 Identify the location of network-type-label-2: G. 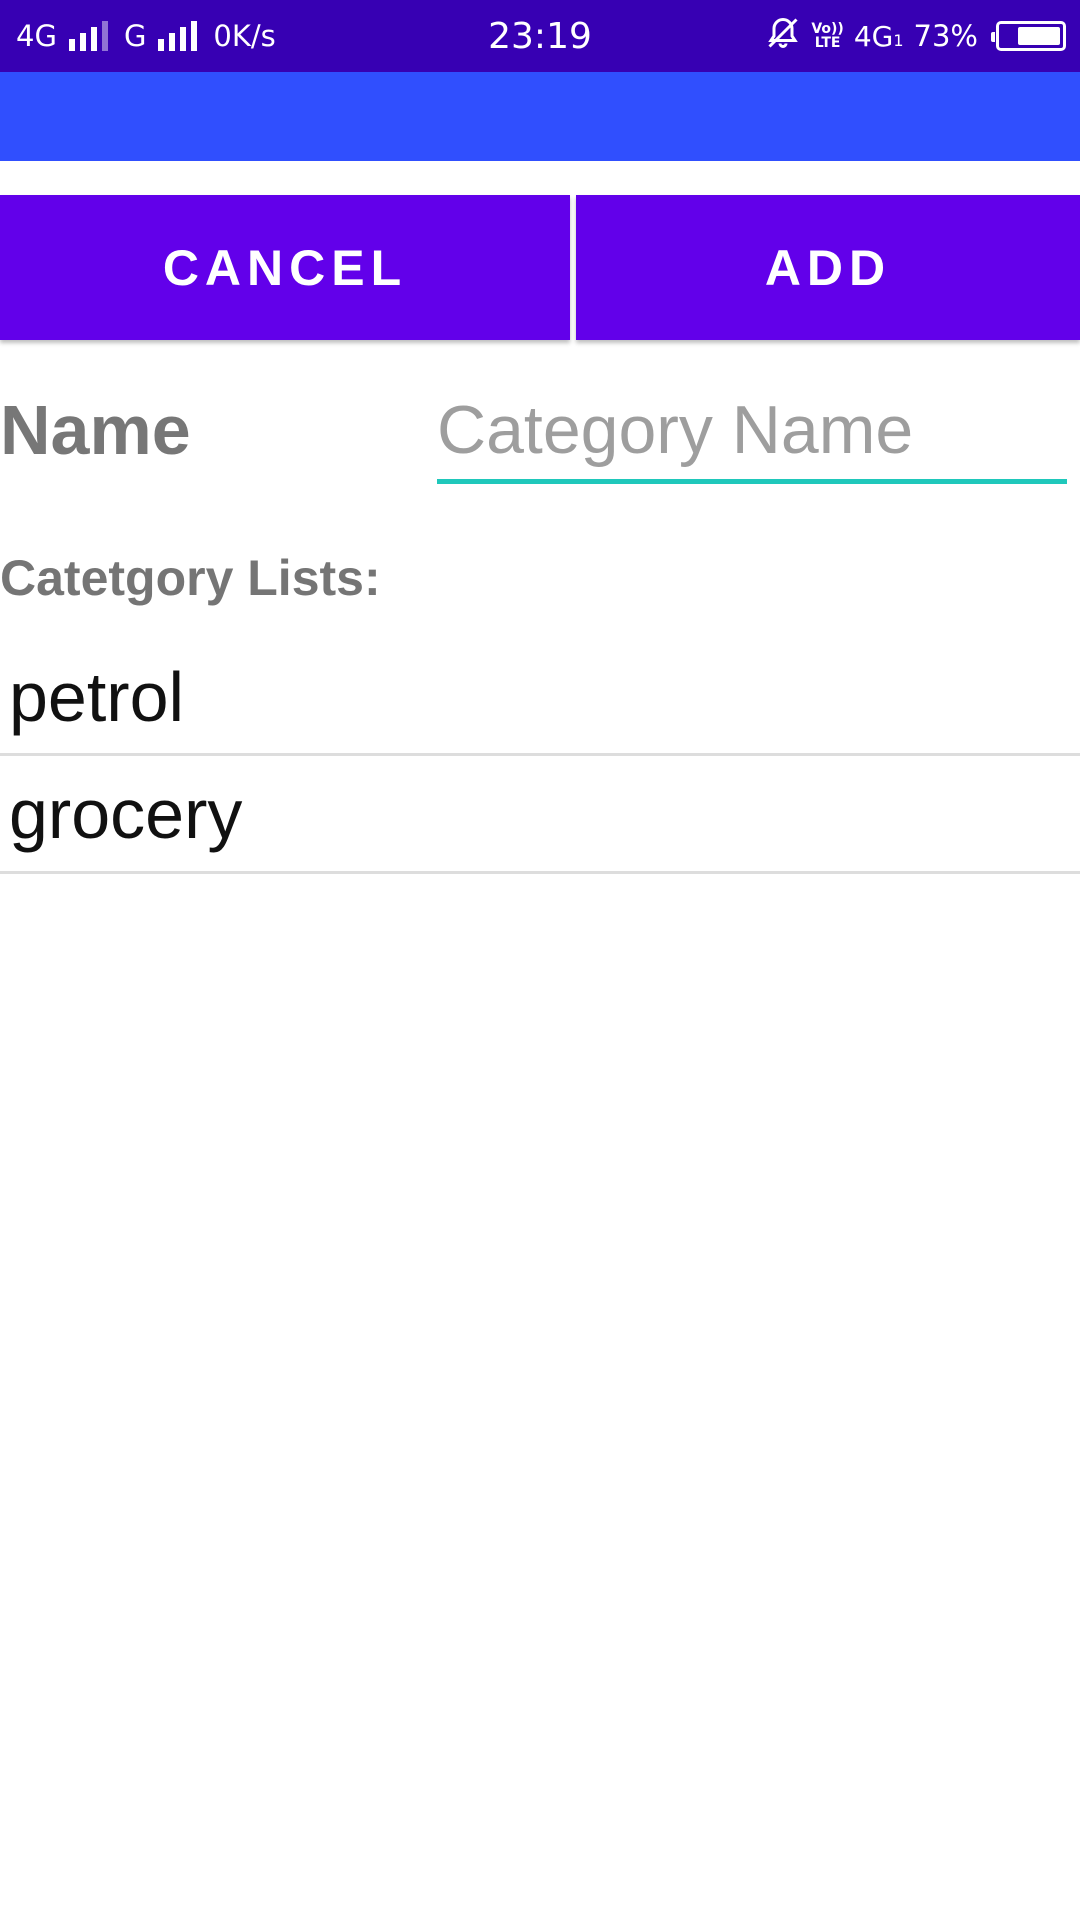
(135, 36).